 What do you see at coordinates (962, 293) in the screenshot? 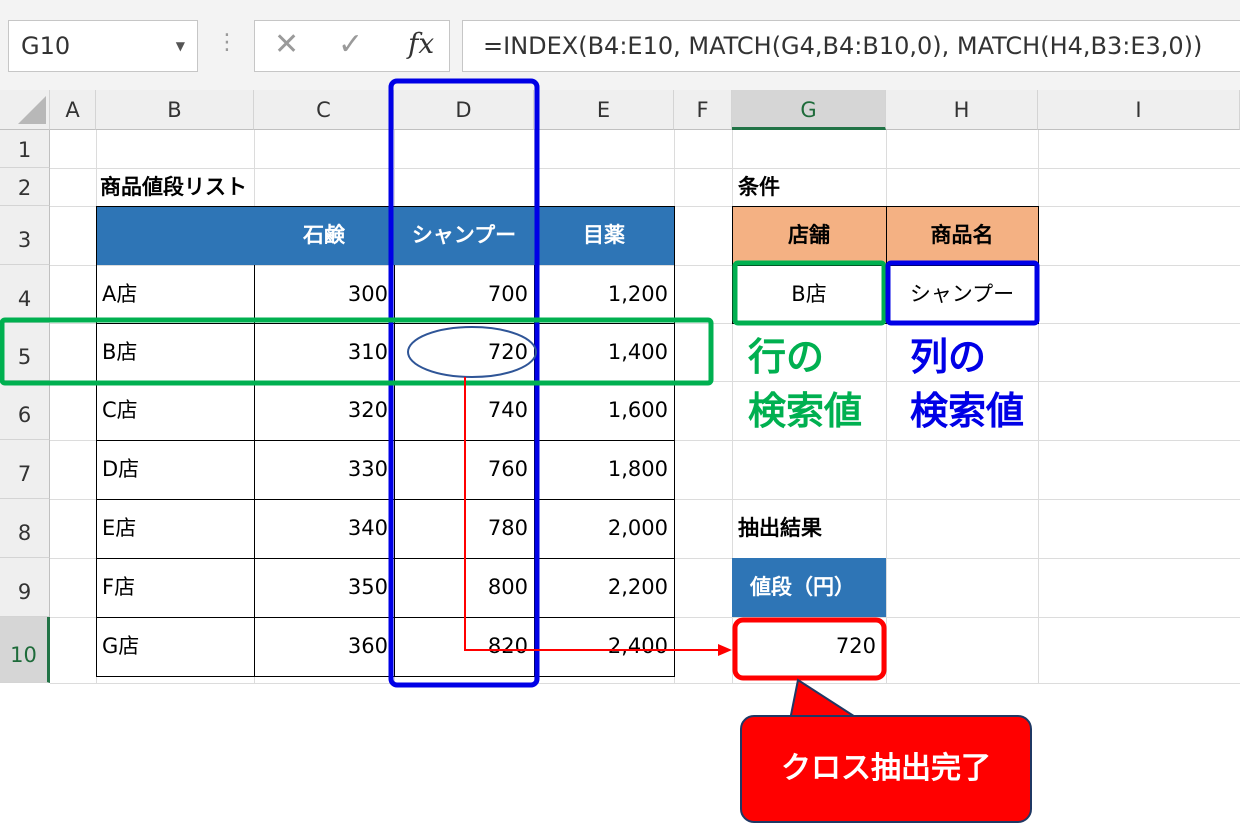
I see `col-lookup-box` at bounding box center [962, 293].